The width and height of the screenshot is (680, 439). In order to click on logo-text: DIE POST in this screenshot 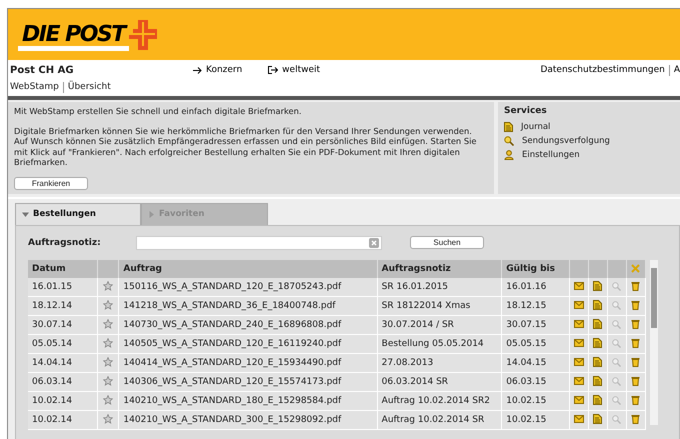, I will do `click(73, 34)`.